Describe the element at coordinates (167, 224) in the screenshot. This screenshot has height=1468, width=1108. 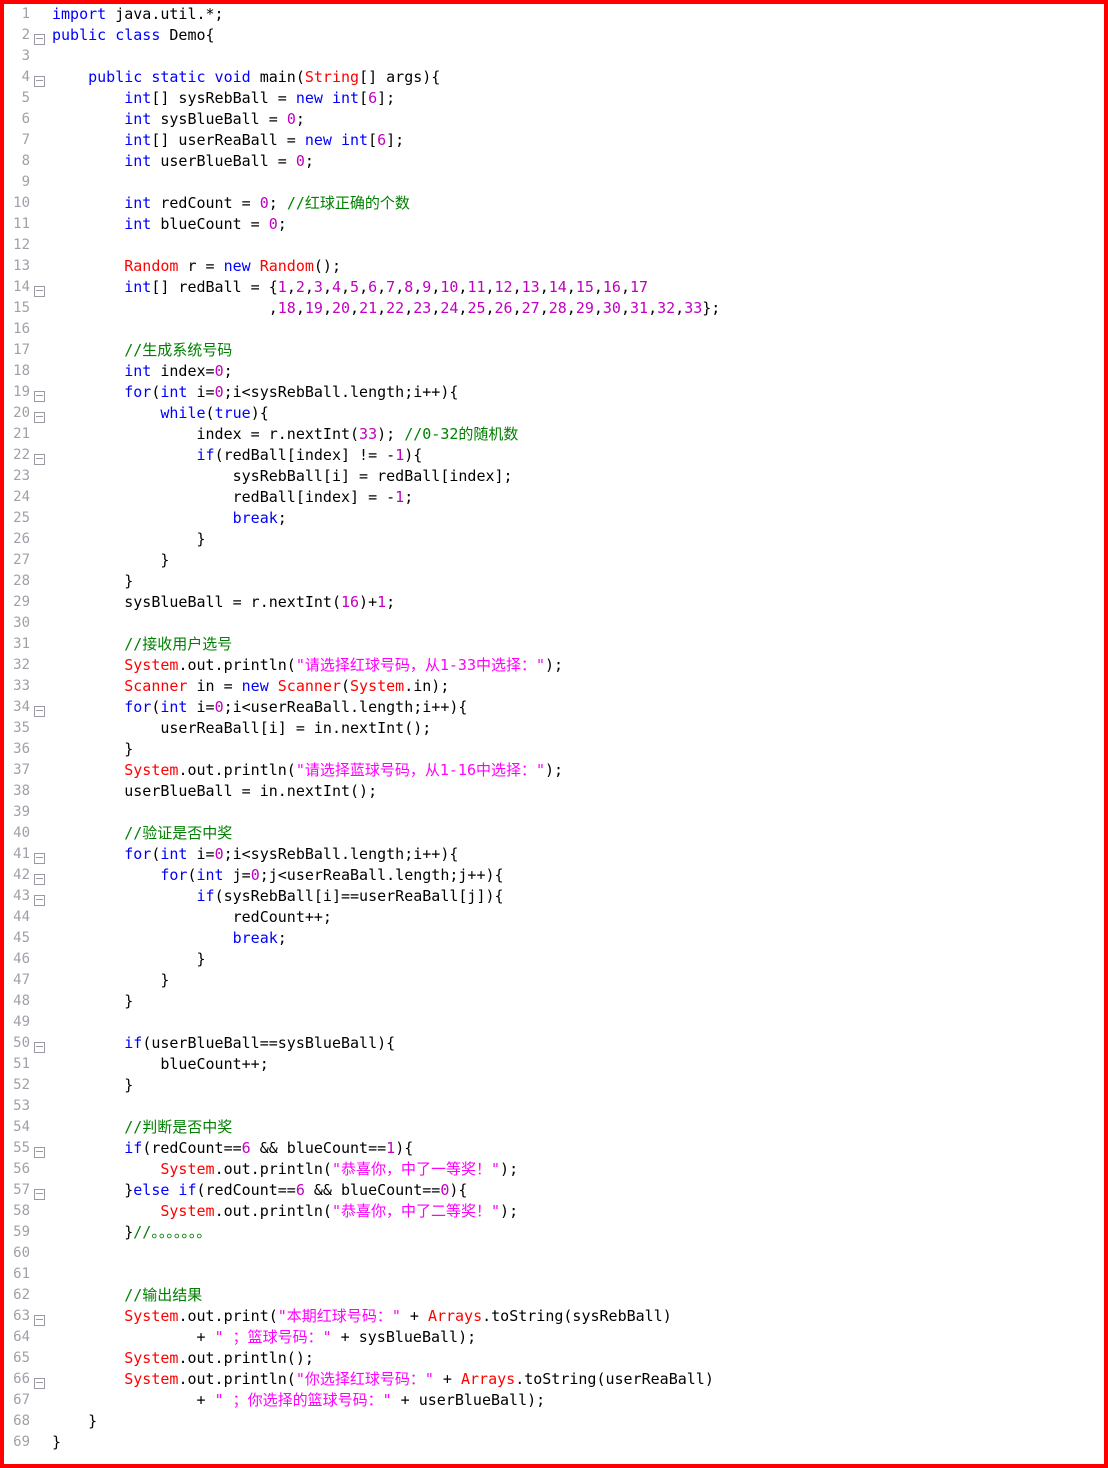
I see `code-text: int blueCount = 0;` at that location.